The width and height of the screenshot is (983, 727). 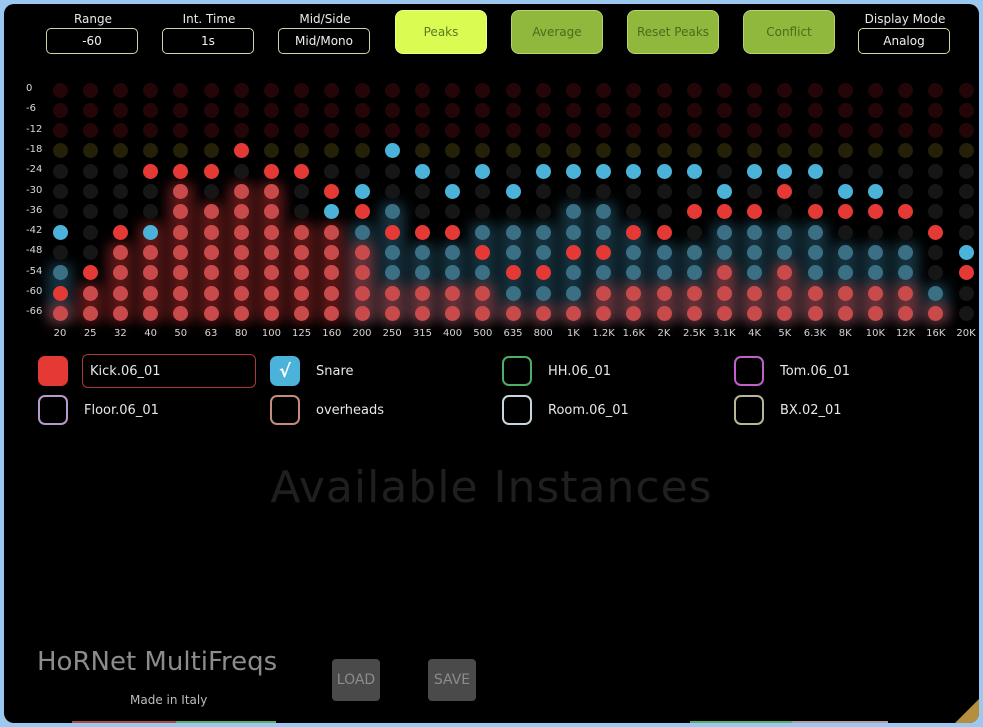 I want to click on x-tick-label: 635, so click(x=513, y=333).